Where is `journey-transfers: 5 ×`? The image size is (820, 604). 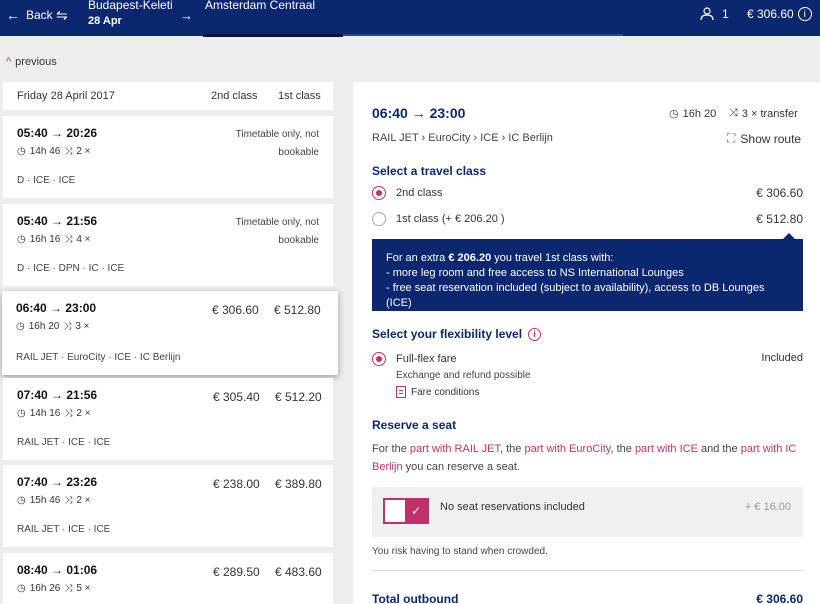 journey-transfers: 5 × is located at coordinates (83, 588).